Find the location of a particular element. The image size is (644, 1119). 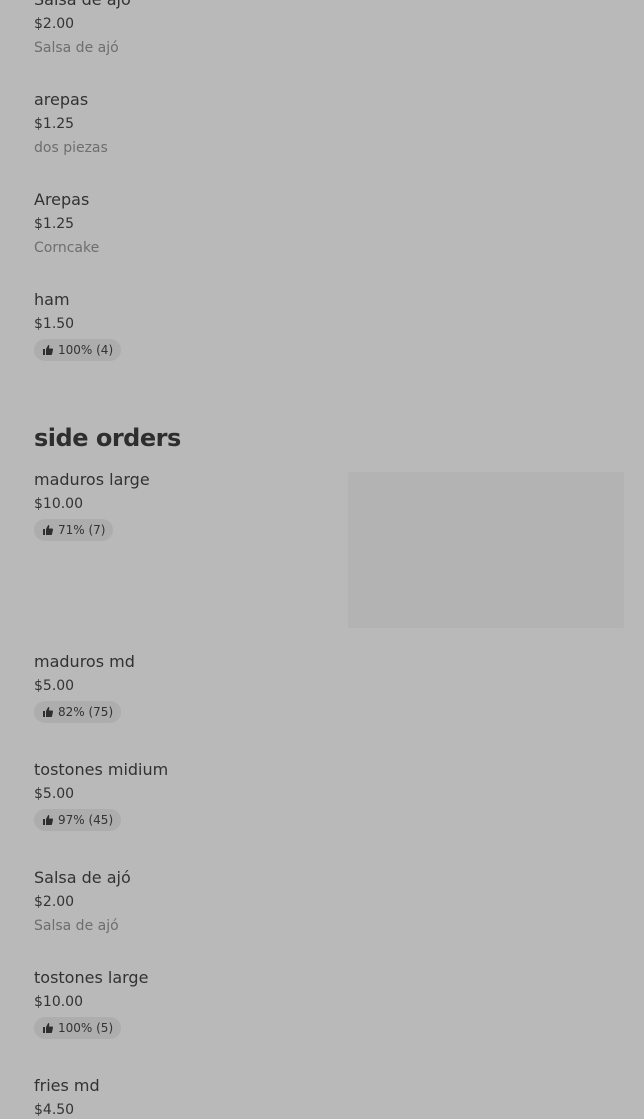

menu-item: maduros md $5.00 82% (75) is located at coordinates (179, 687).